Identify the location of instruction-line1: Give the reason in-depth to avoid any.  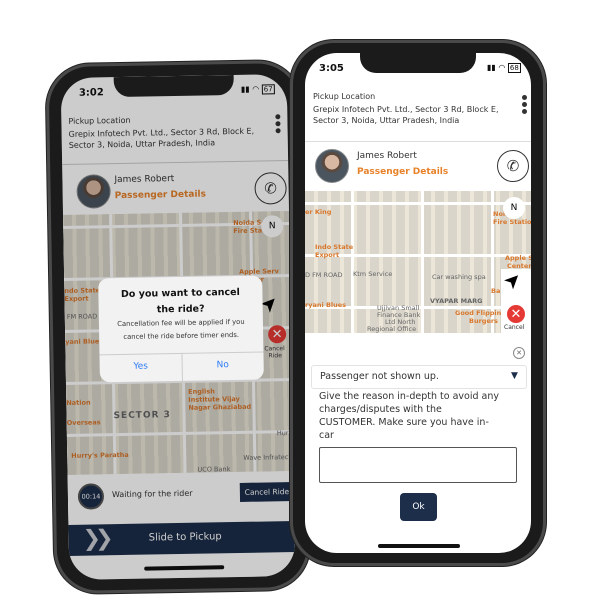
(409, 396).